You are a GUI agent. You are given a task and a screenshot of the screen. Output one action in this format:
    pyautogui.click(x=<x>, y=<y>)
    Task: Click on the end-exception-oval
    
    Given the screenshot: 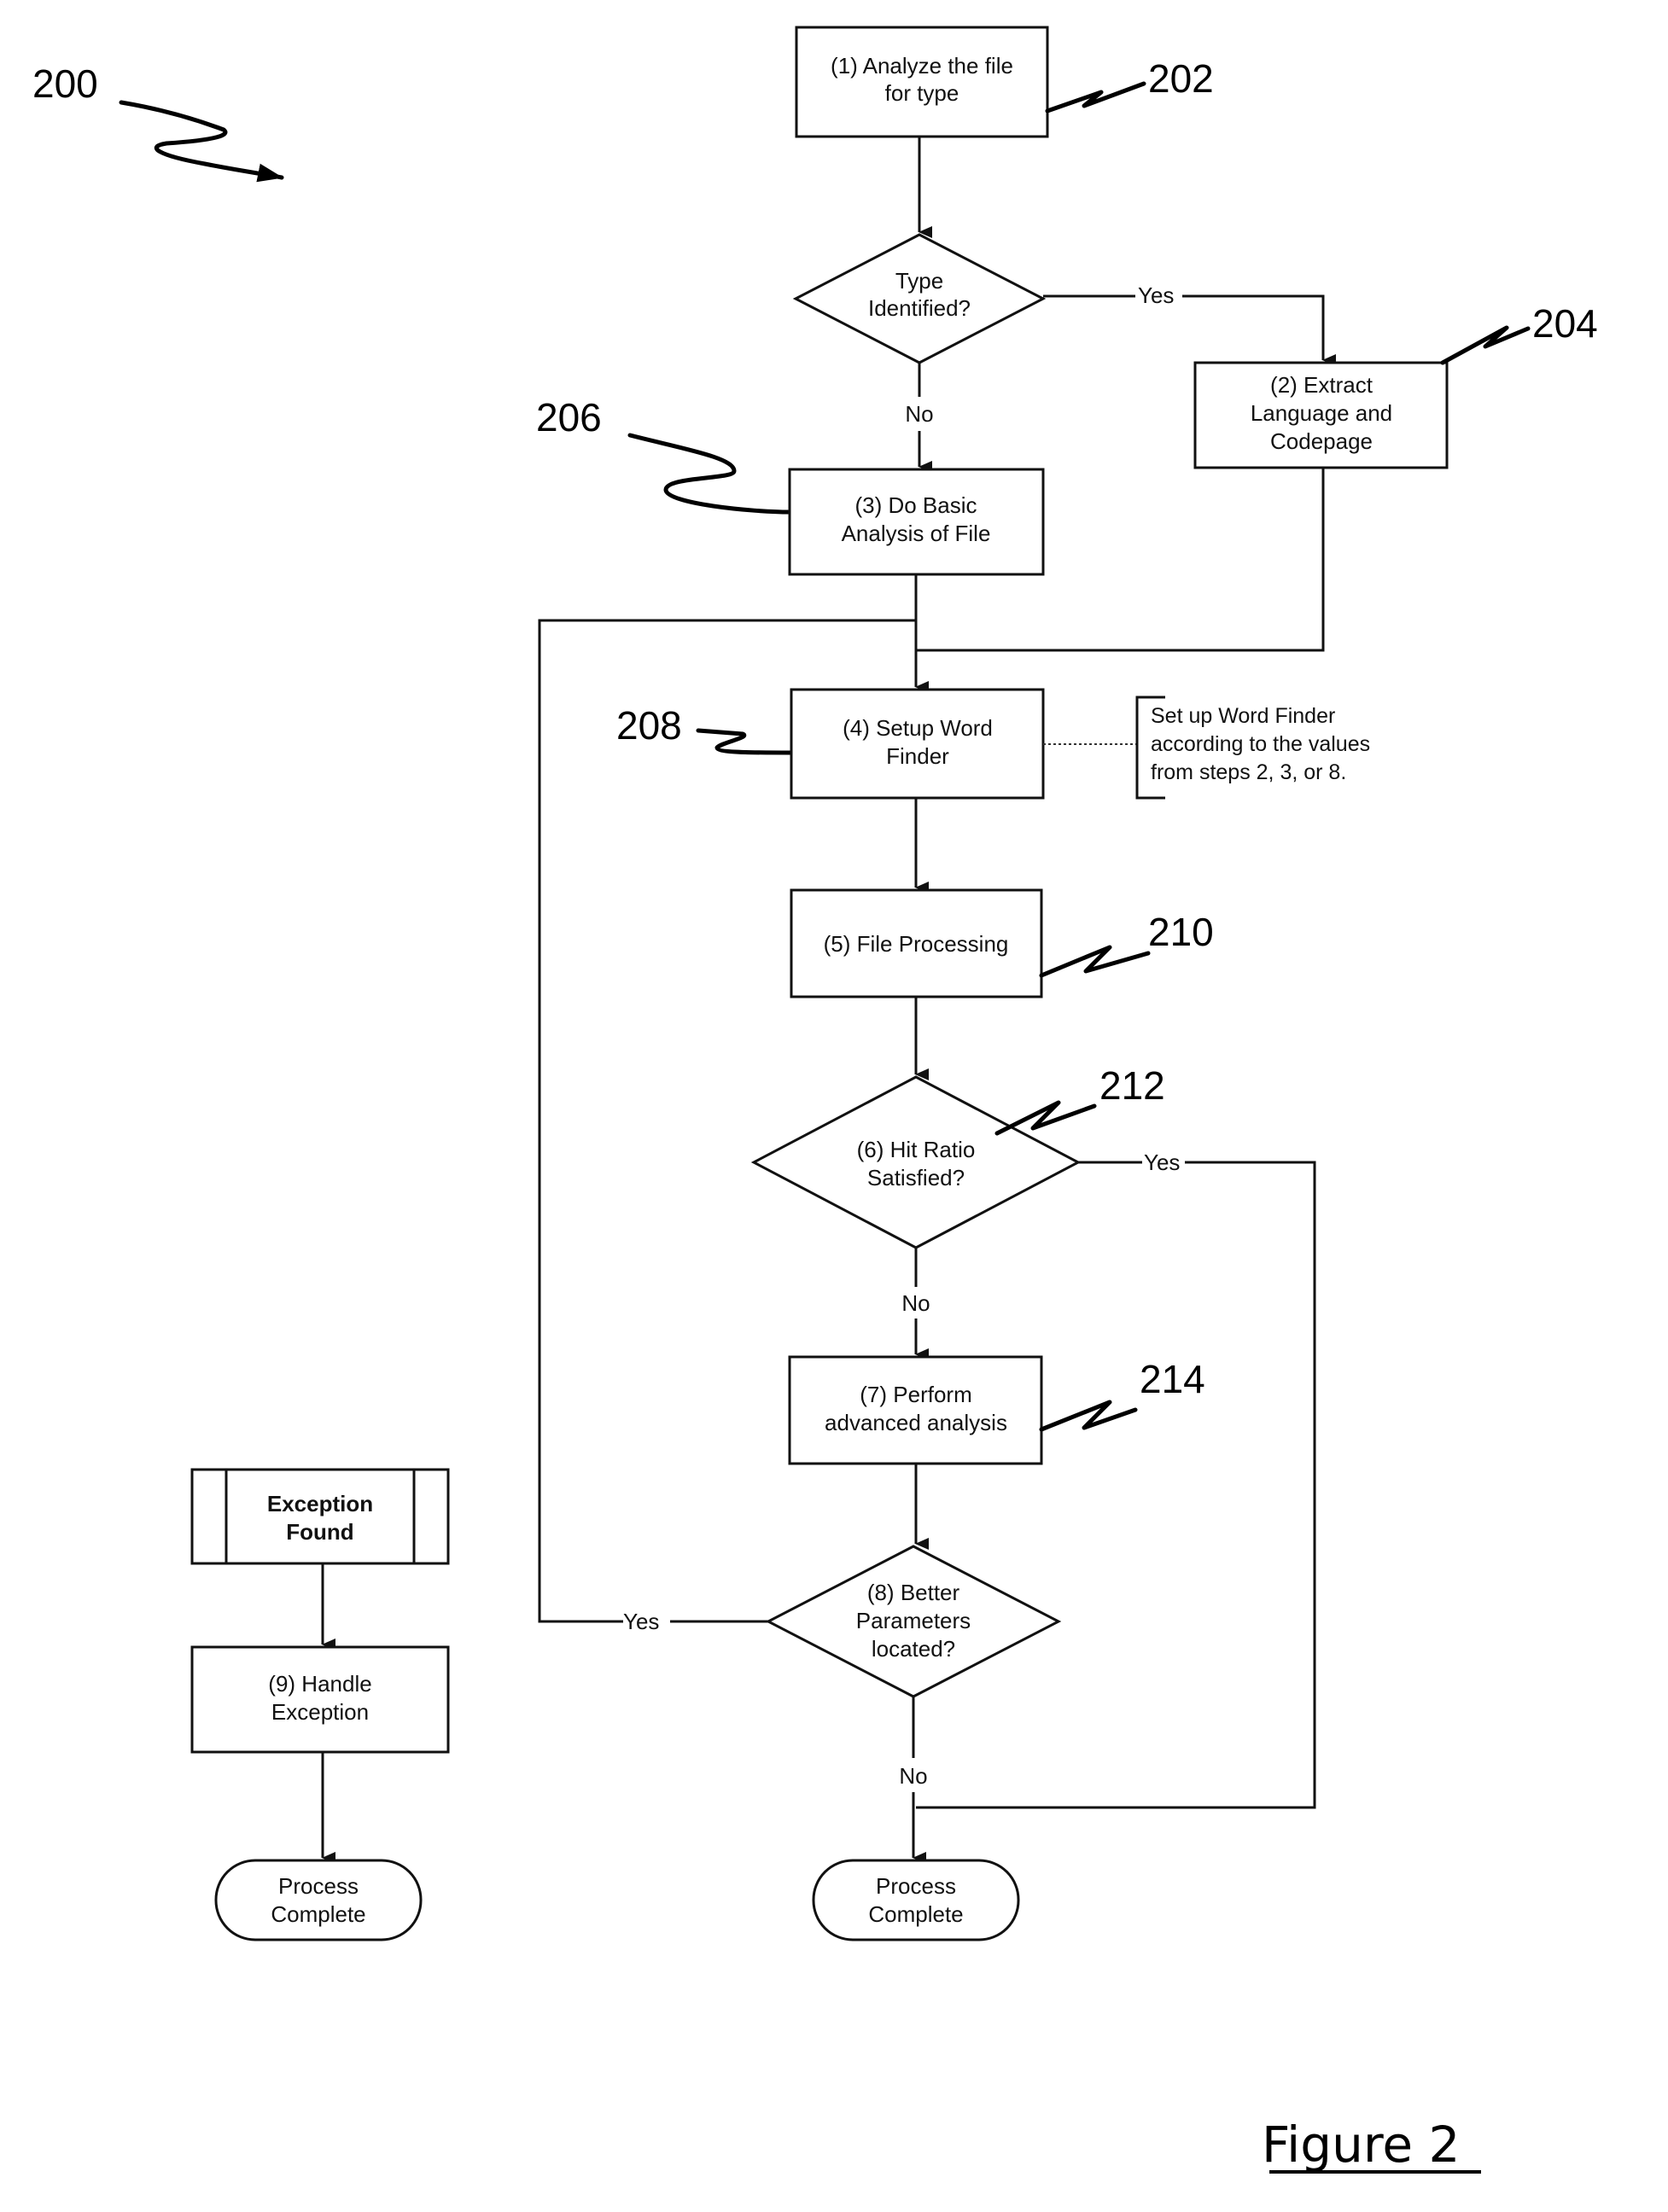 What is the action you would take?
    pyautogui.click(x=319, y=1900)
    